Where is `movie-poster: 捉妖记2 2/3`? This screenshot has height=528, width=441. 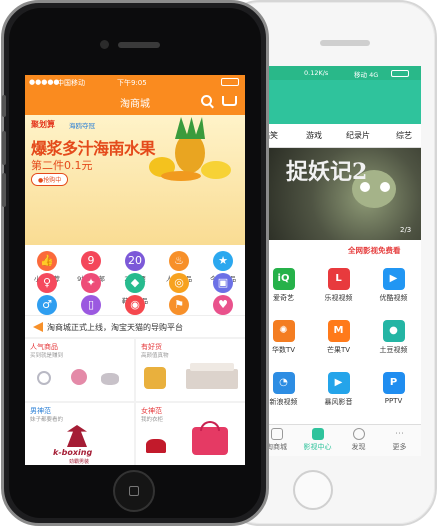 movie-poster: 捉妖记2 2/3 is located at coordinates (338, 194).